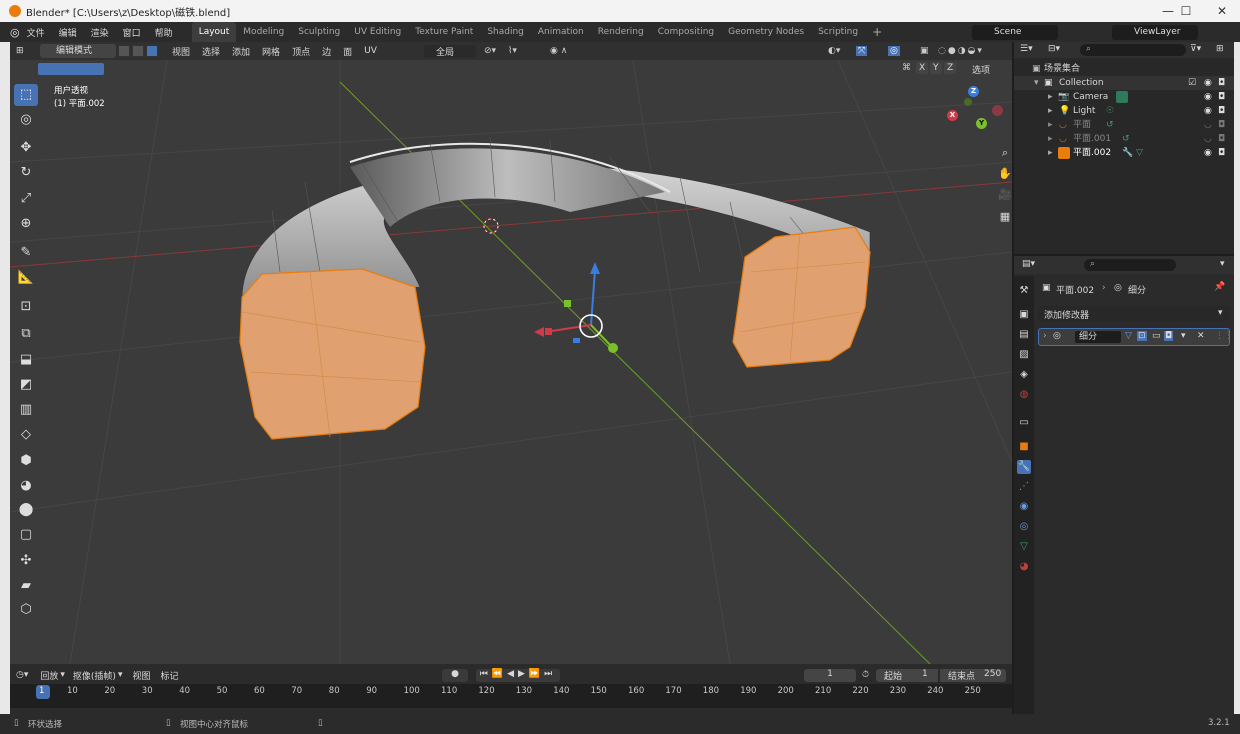  What do you see at coordinates (1128, 336) in the screenshot?
I see `edit-mode-toggle-icon: ▽` at bounding box center [1128, 336].